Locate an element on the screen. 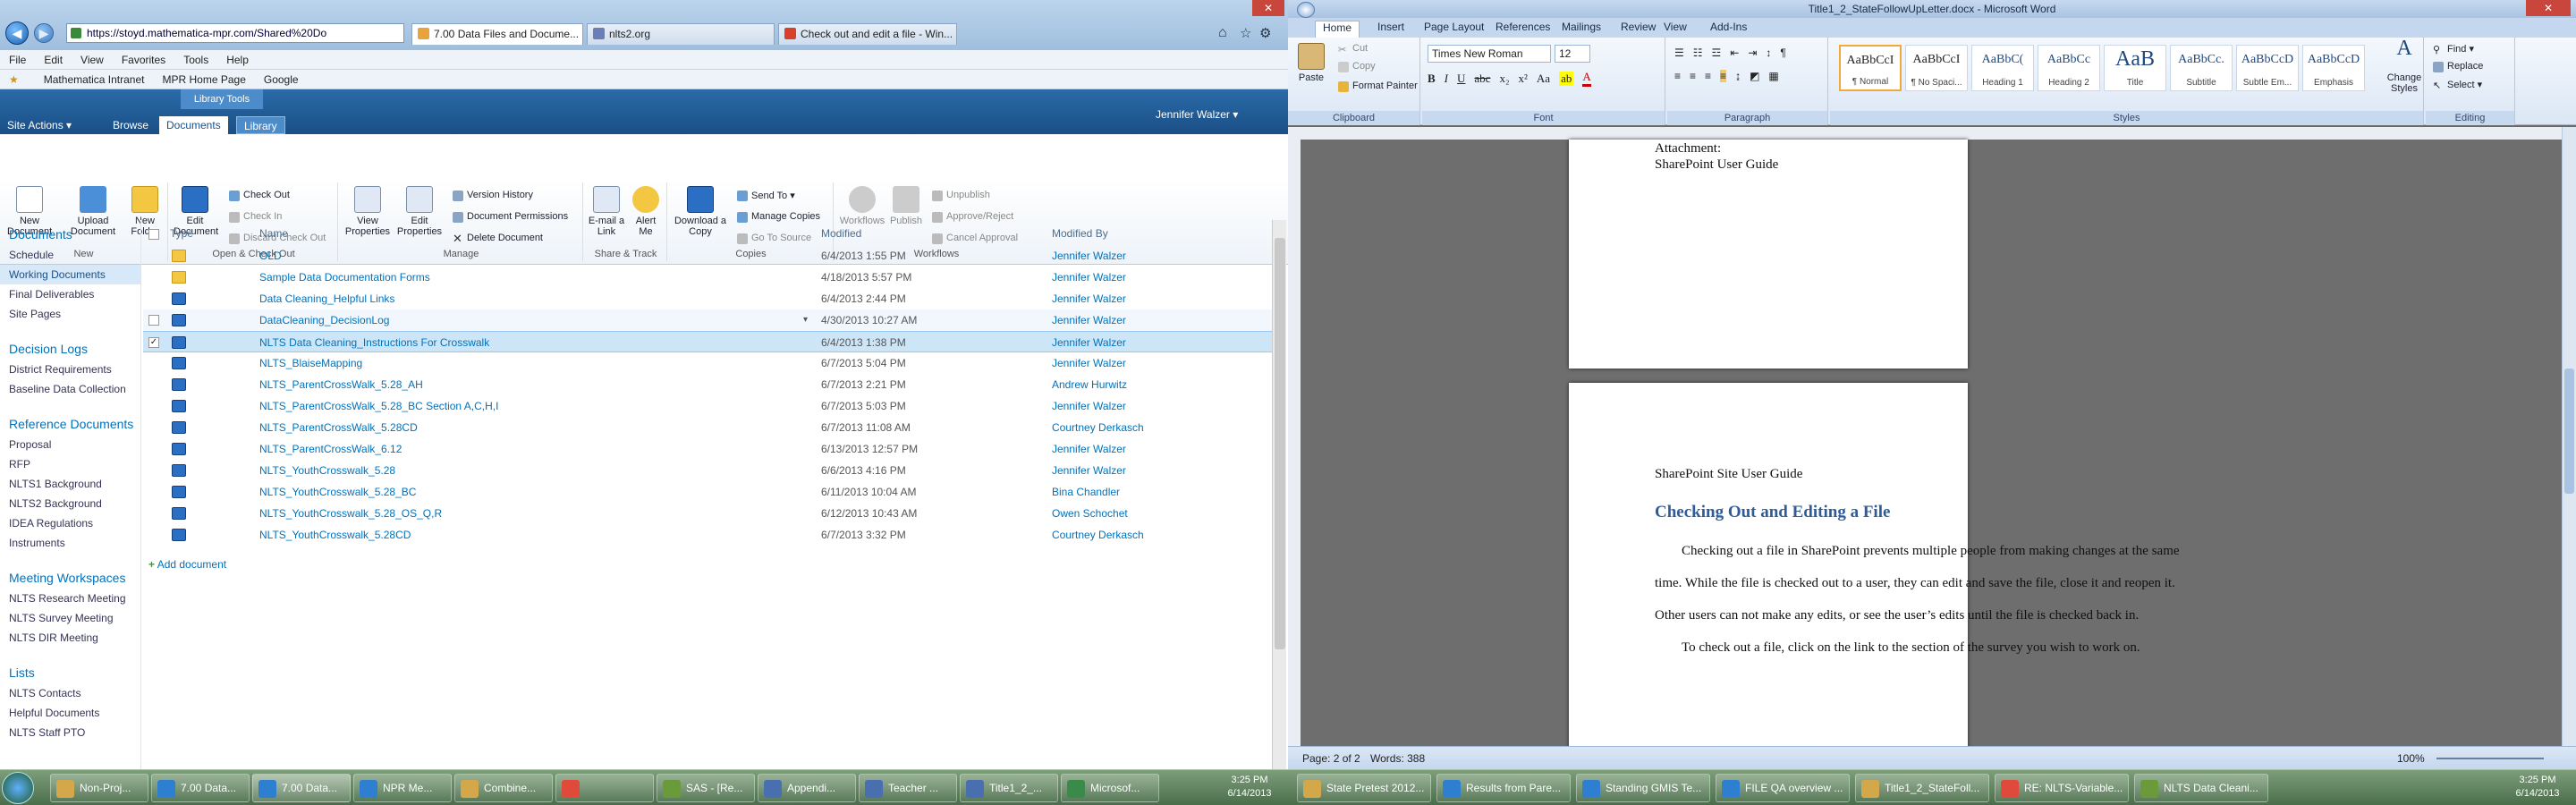  menu-file: File is located at coordinates (17, 60).